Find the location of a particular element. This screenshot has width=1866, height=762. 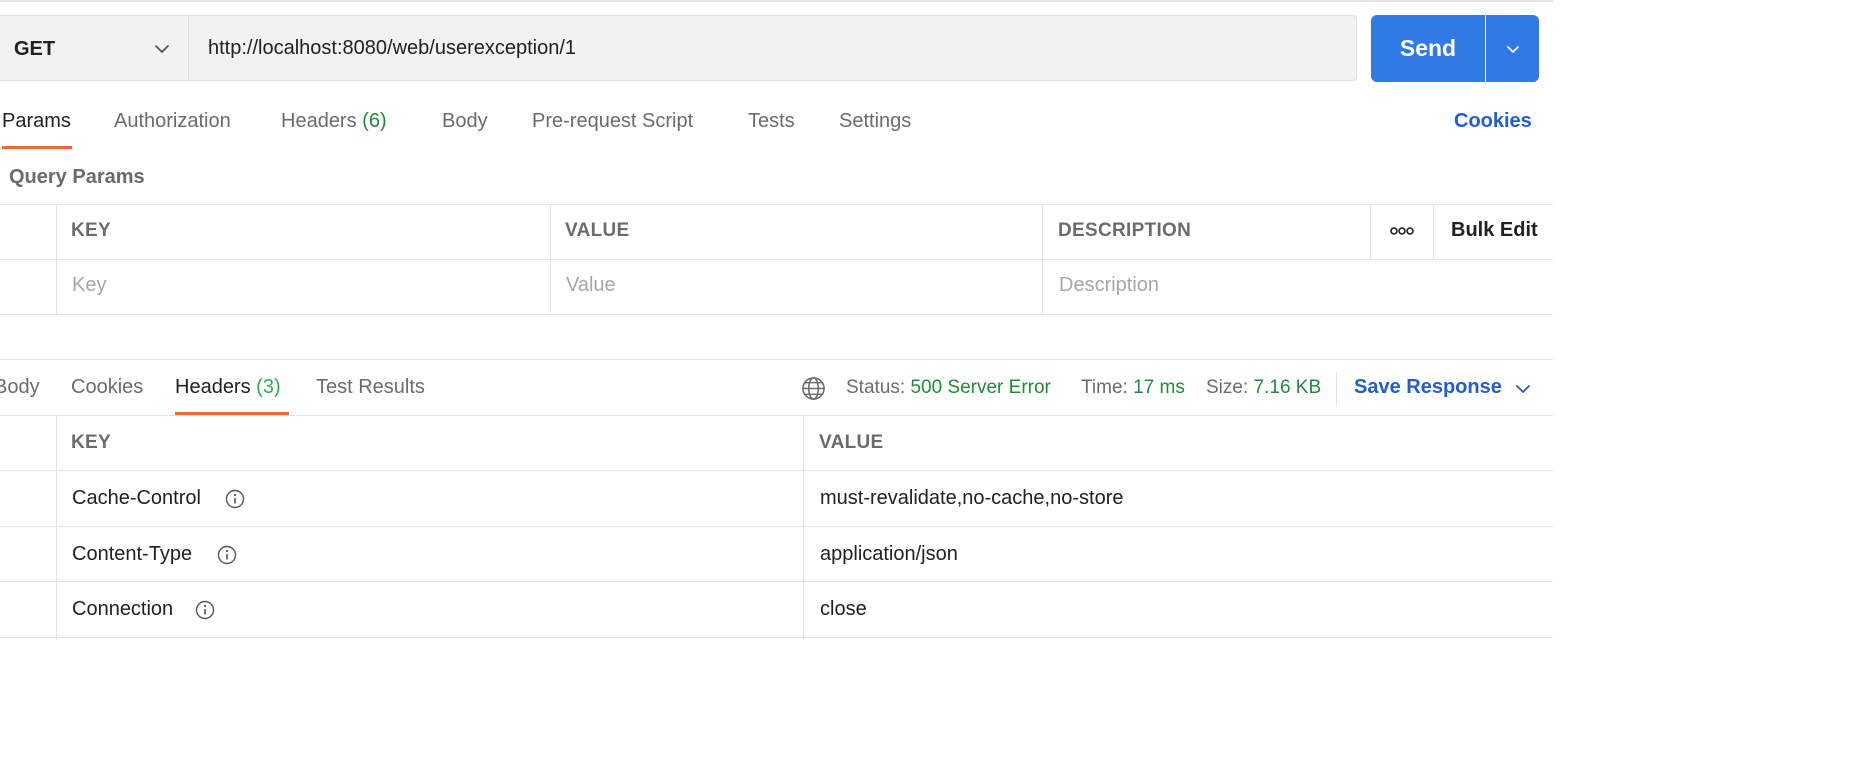

time-indicator: Time: 17 ms is located at coordinates (1133, 388).